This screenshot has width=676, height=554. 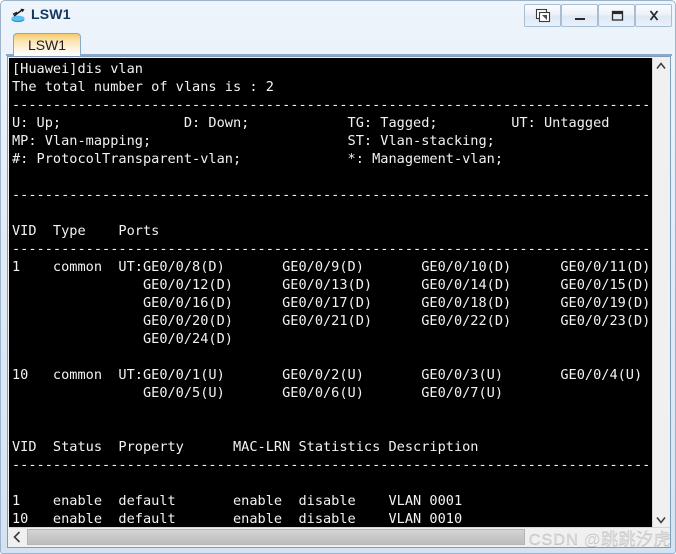 I want to click on title-bar: LSW1, so click(x=338, y=16).